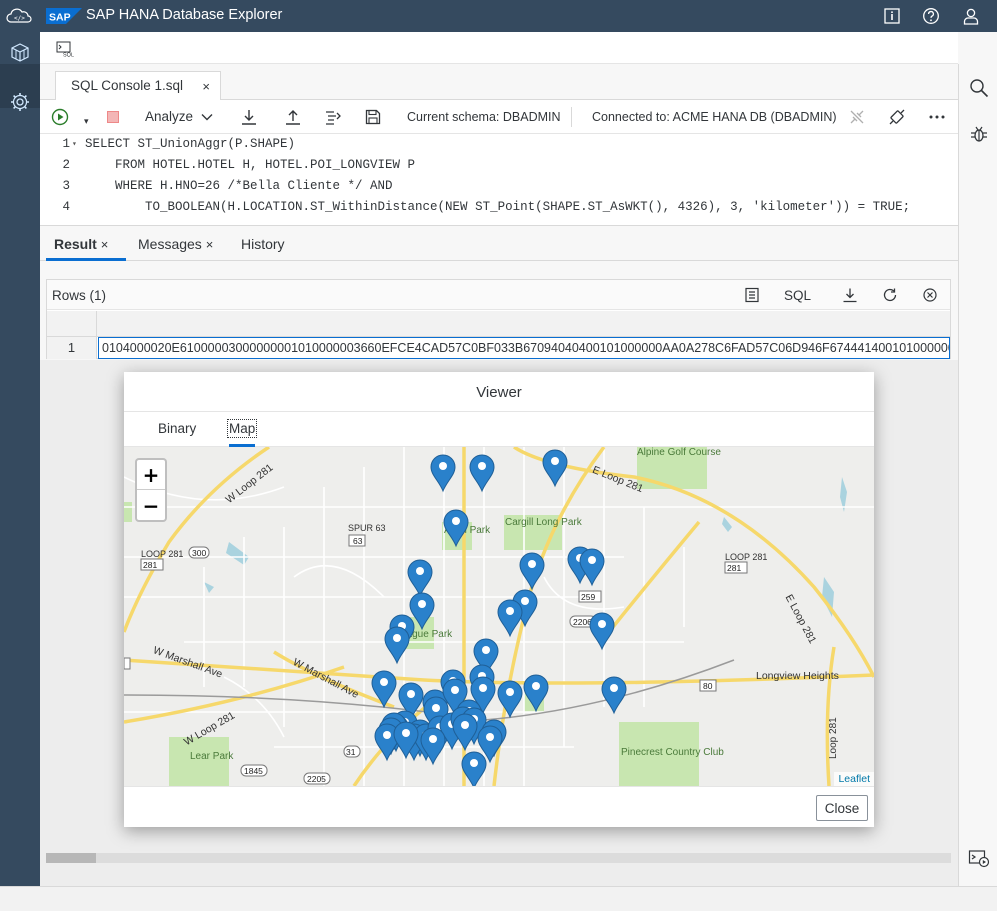 This screenshot has width=997, height=911. Describe the element at coordinates (127, 85) in the screenshot. I see `editor-tab-label: SQL Console 1.sql` at that location.